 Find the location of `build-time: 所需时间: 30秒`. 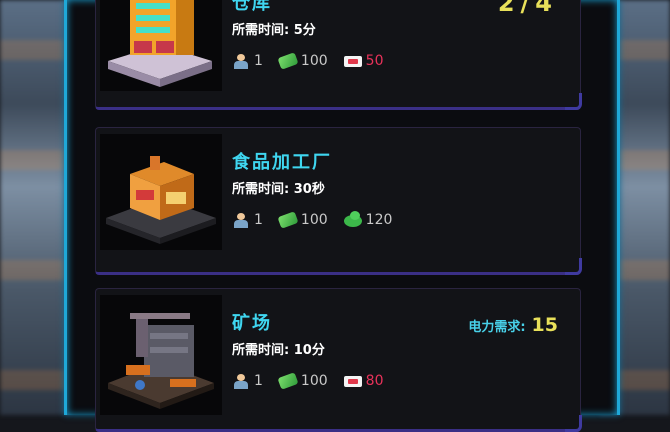

build-time: 所需时间: 30秒 is located at coordinates (278, 189).